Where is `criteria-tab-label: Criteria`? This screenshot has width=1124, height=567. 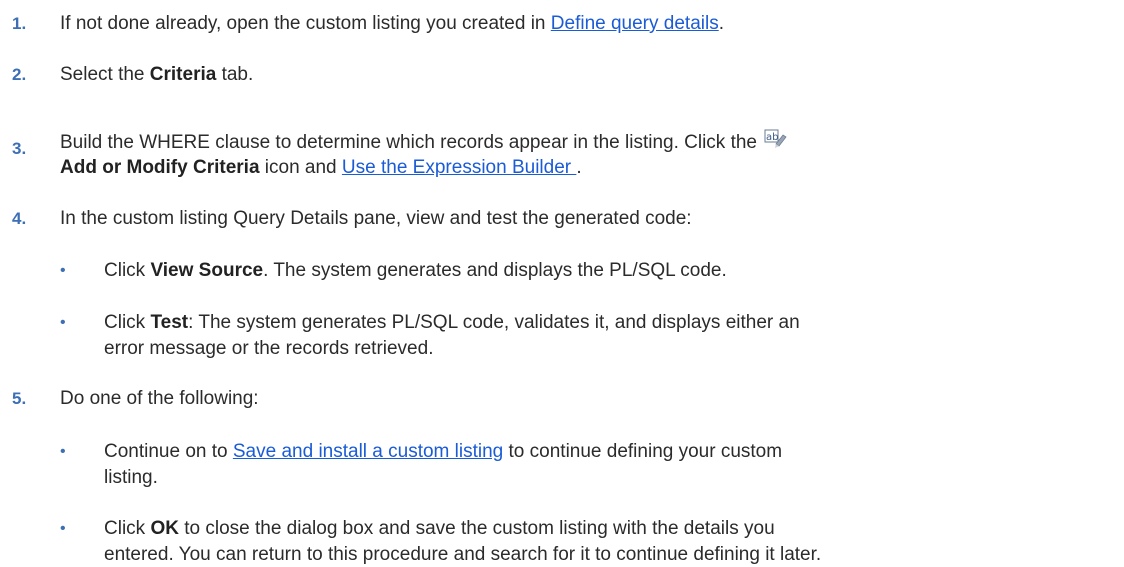
criteria-tab-label: Criteria is located at coordinates (183, 74).